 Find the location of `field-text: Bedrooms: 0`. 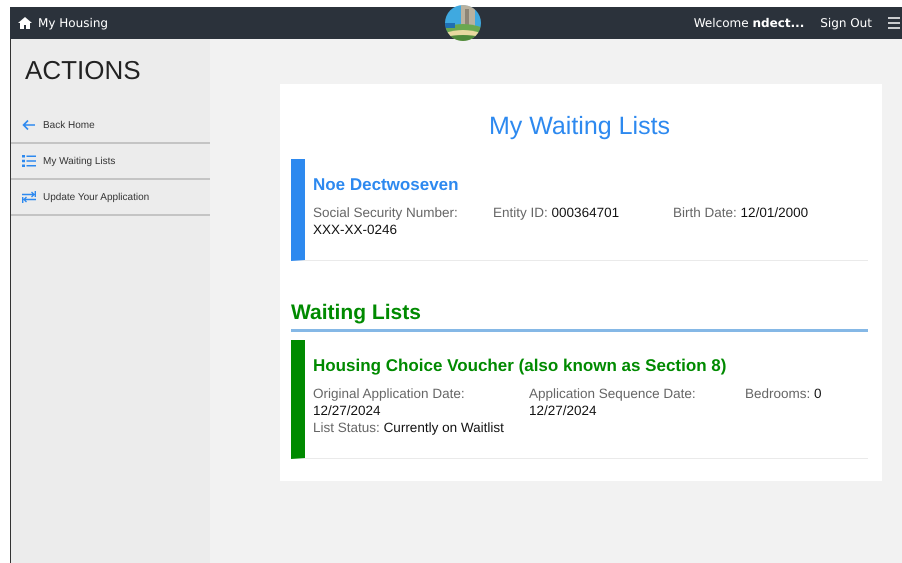

field-text: Bedrooms: 0 is located at coordinates (784, 394).